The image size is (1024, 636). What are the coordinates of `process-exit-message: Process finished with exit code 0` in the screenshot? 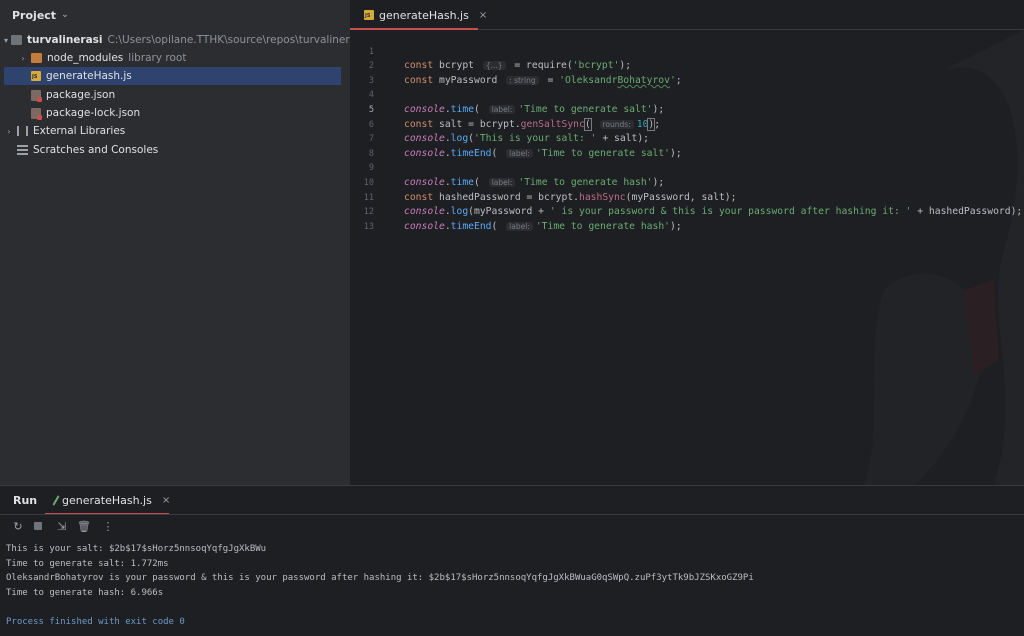 It's located at (95, 621).